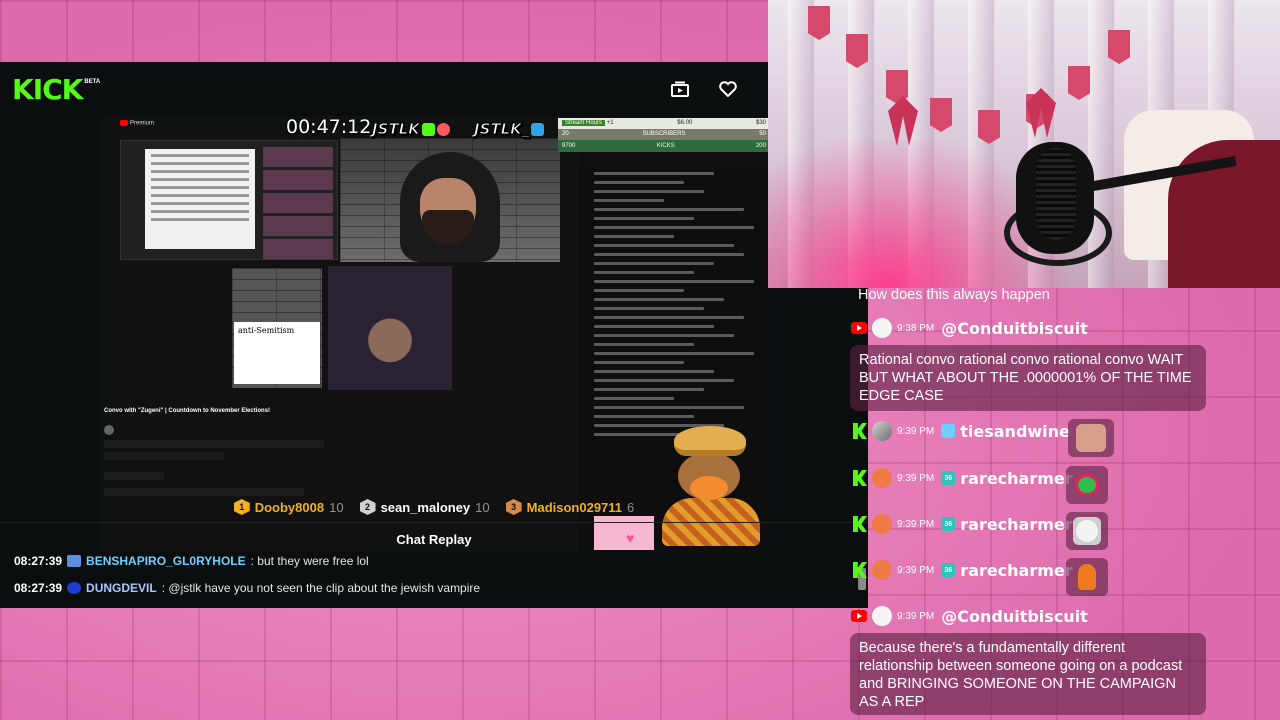  What do you see at coordinates (277, 353) in the screenshot?
I see `definition-card: anti-Semitism` at bounding box center [277, 353].